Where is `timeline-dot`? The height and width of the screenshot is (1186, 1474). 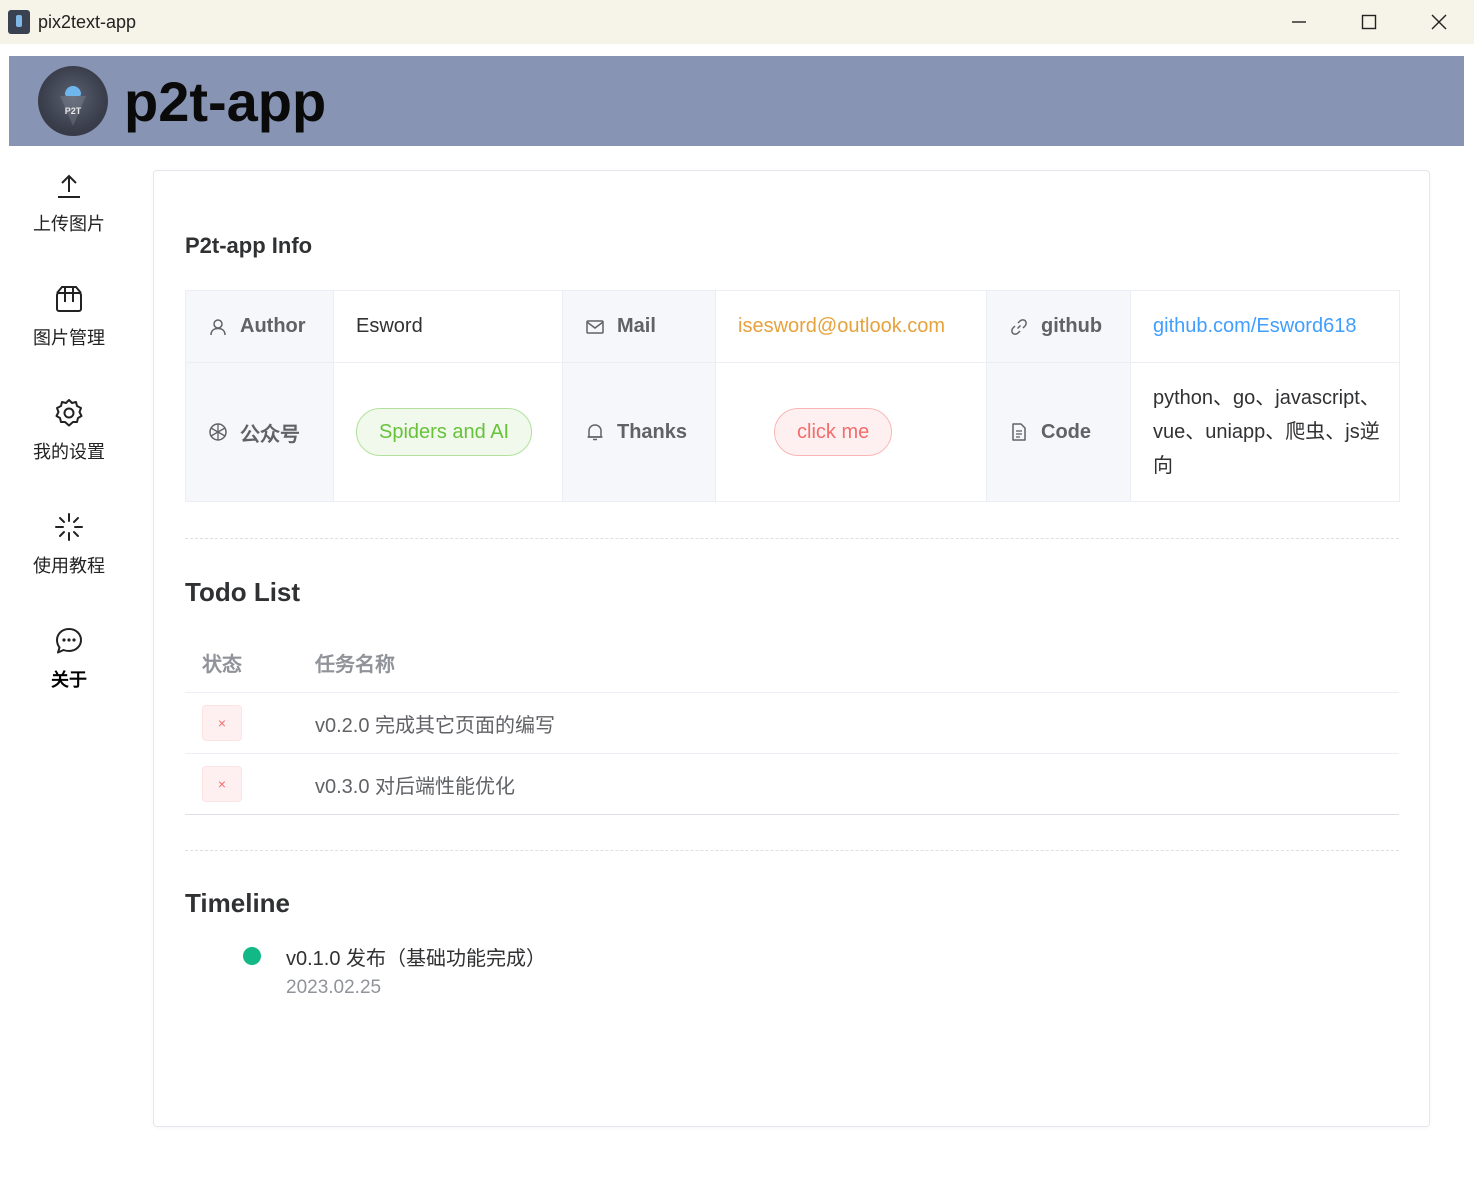
timeline-dot is located at coordinates (252, 956).